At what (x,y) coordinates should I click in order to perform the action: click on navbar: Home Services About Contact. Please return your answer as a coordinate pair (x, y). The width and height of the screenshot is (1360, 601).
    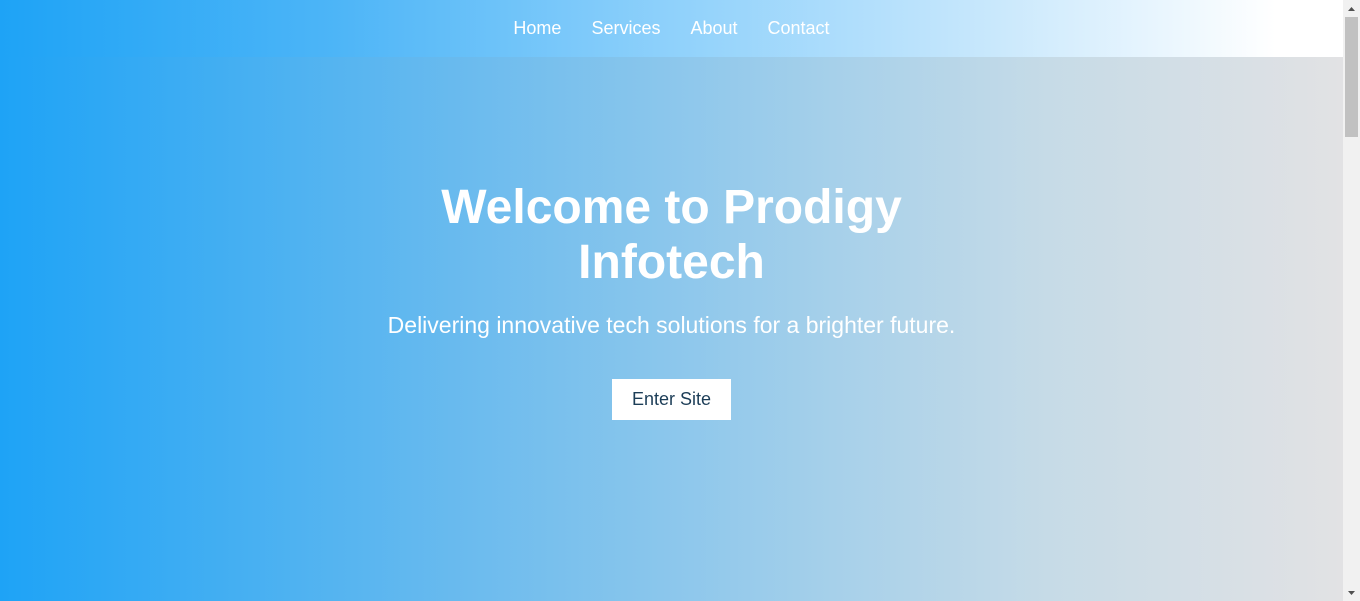
    Looking at the image, I should click on (671, 28).